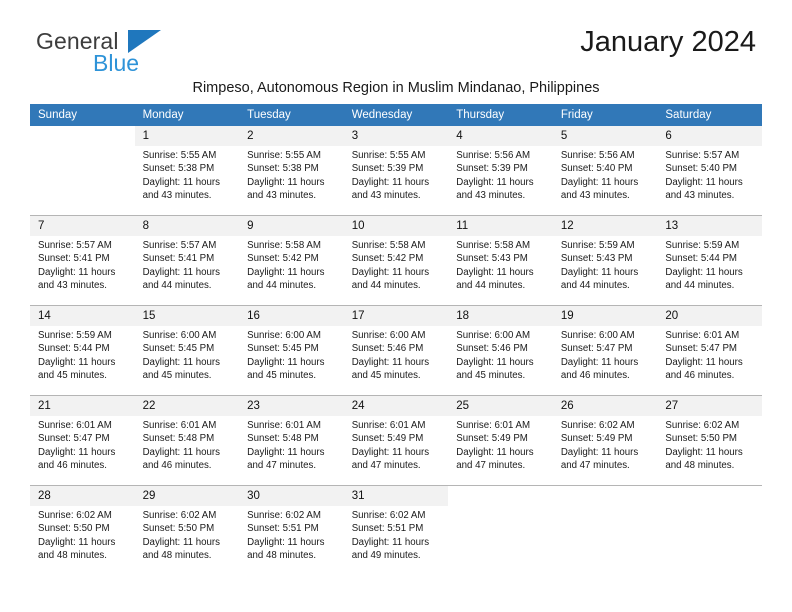 Image resolution: width=792 pixels, height=612 pixels. What do you see at coordinates (709, 316) in the screenshot?
I see `day-number: 20` at bounding box center [709, 316].